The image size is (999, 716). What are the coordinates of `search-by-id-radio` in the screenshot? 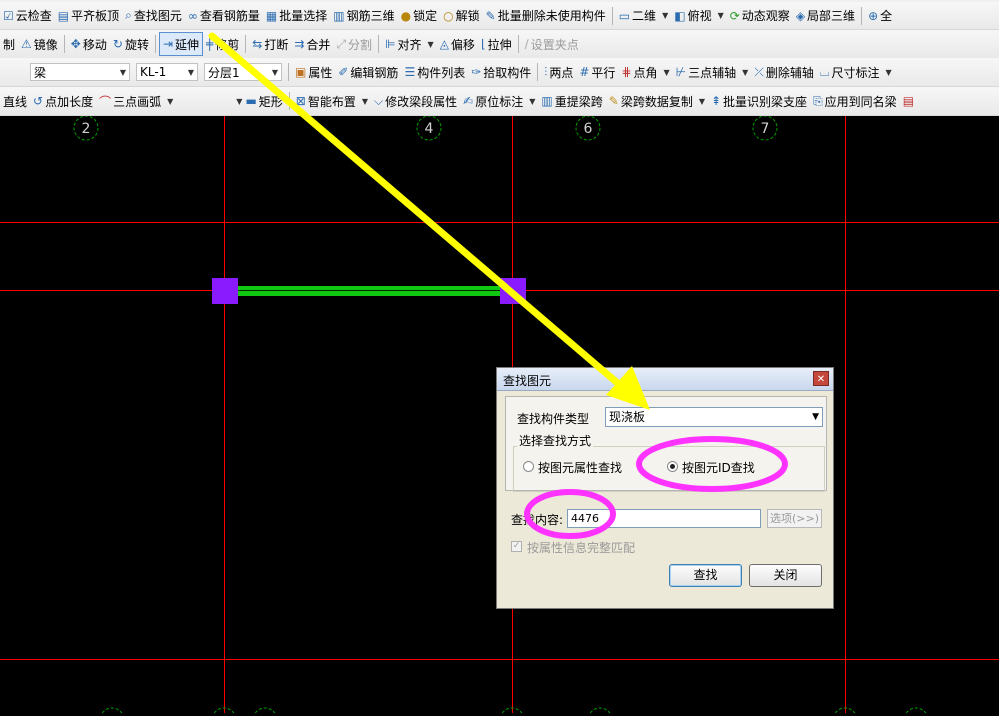 It's located at (672, 466).